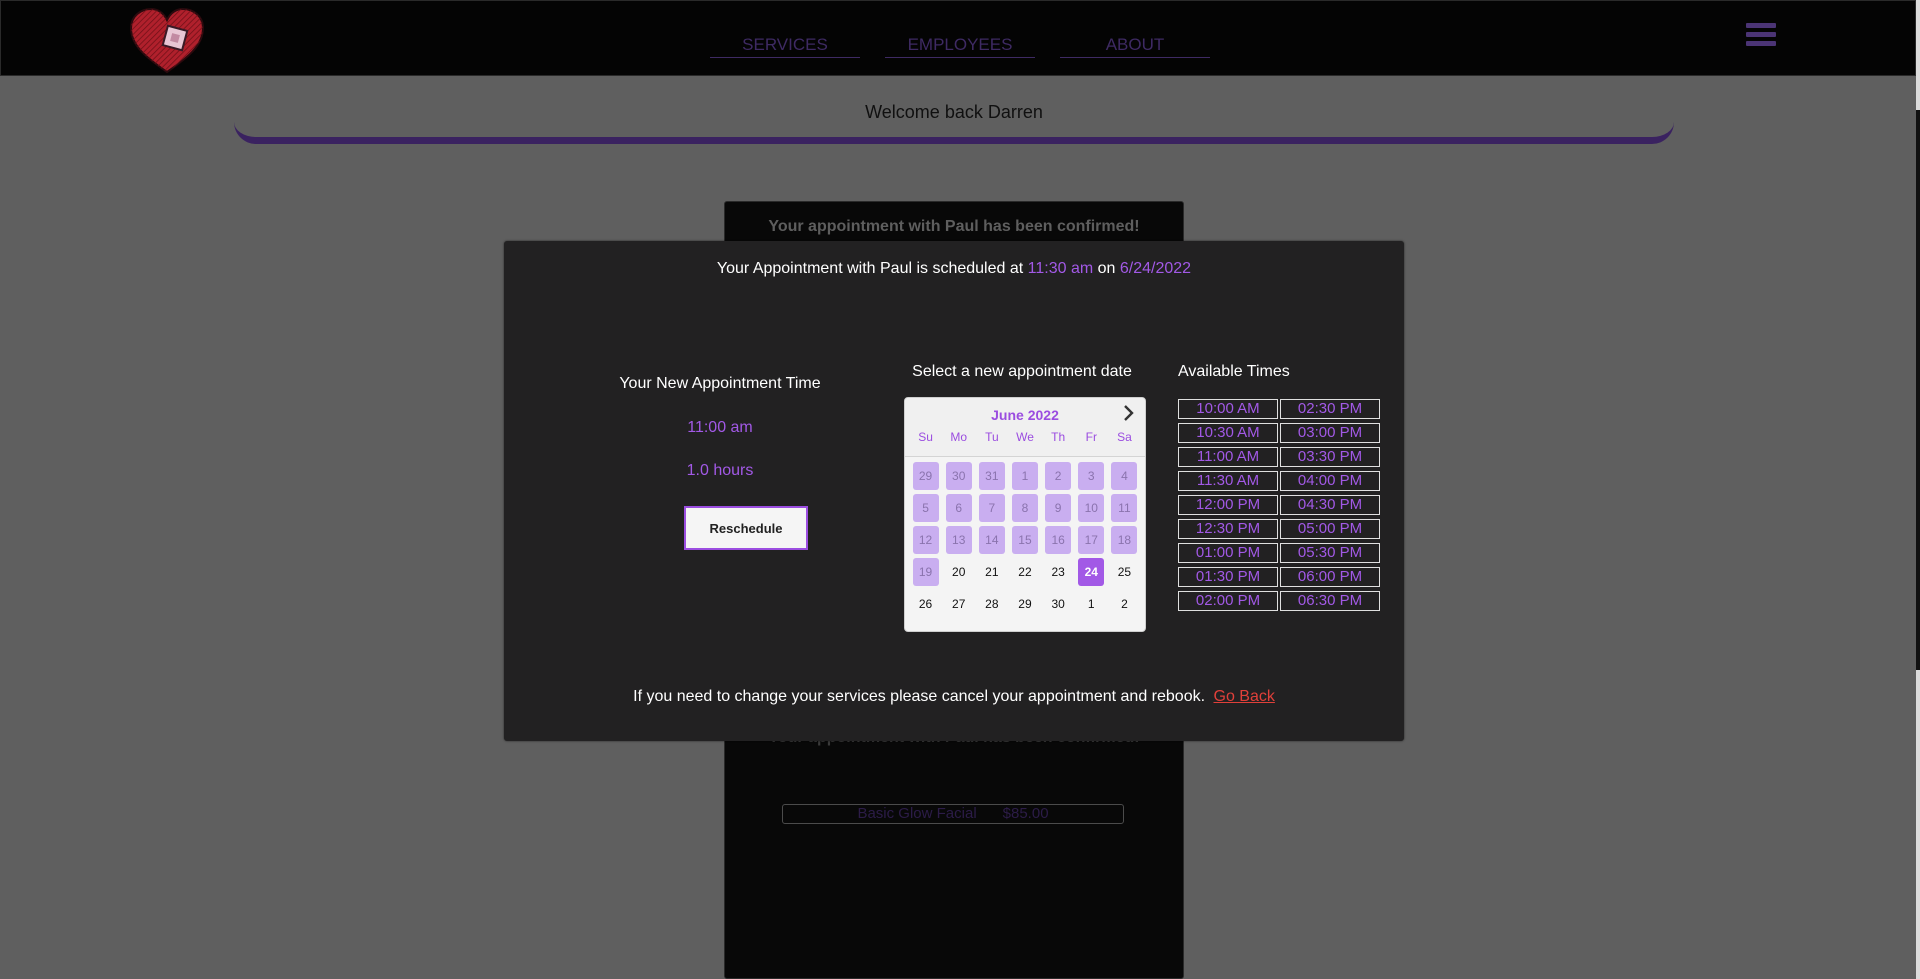 The width and height of the screenshot is (1920, 979). What do you see at coordinates (1330, 457) in the screenshot?
I see `time-slot-button: 03:30 PM` at bounding box center [1330, 457].